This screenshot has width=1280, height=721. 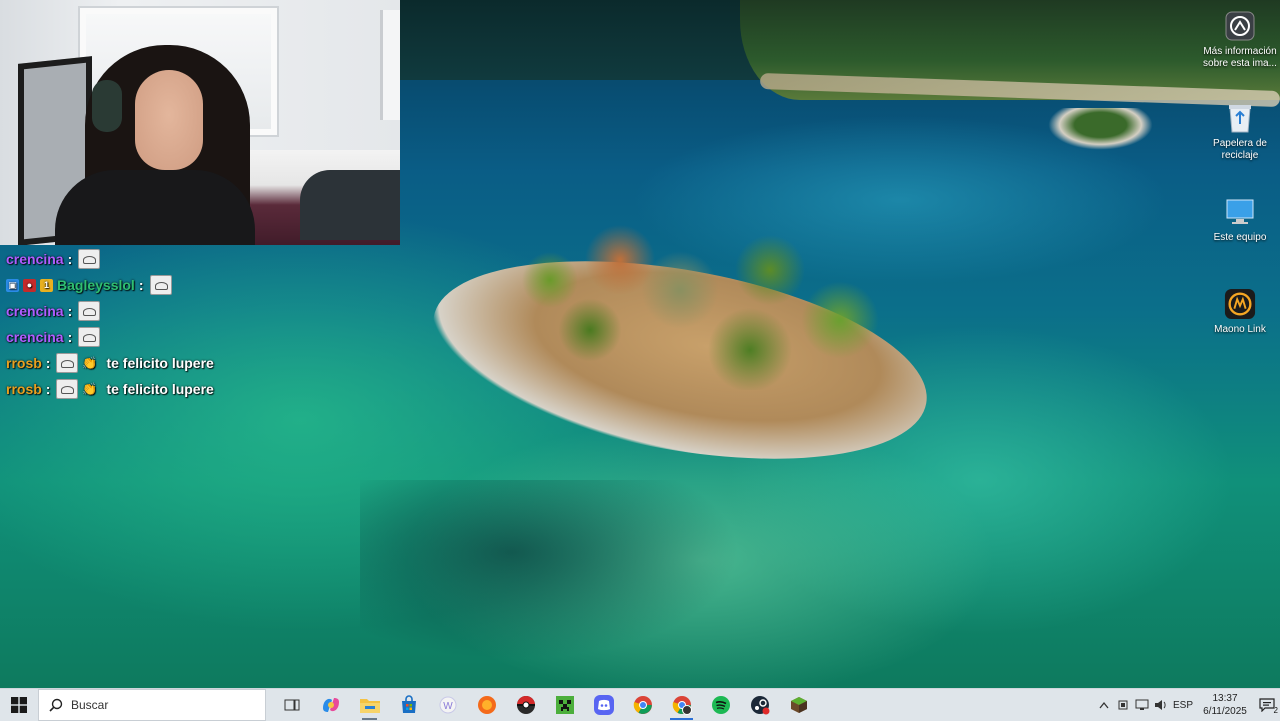 I want to click on maono-link-icon, so click(x=1240, y=304).